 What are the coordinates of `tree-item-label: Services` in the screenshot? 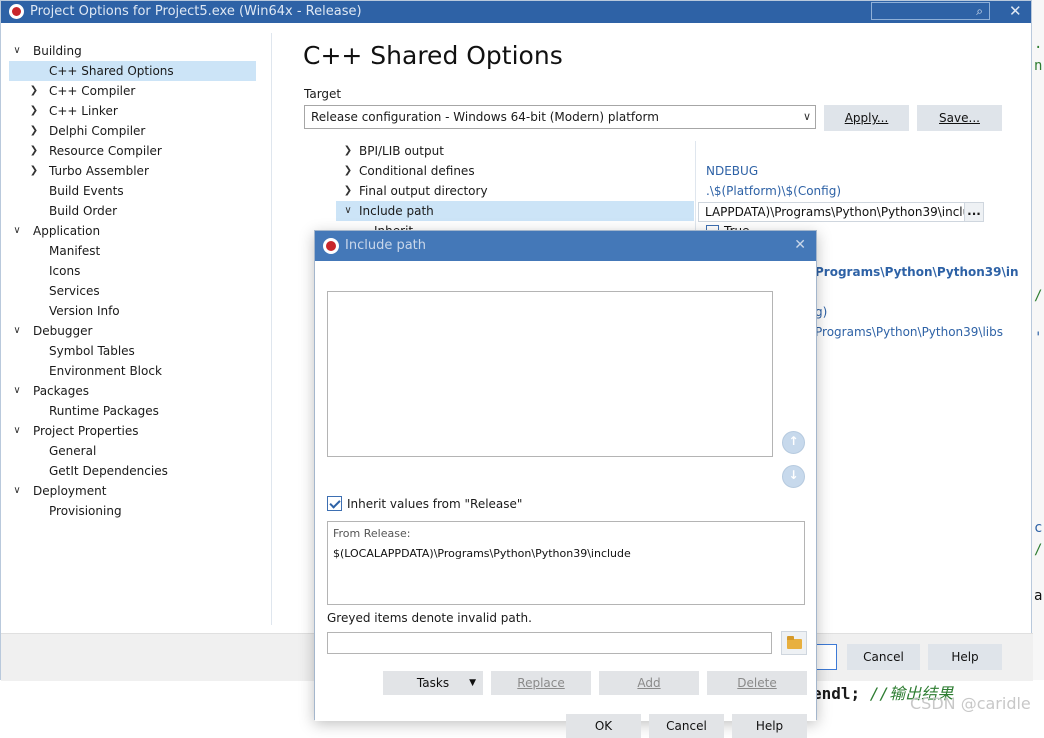 It's located at (74, 291).